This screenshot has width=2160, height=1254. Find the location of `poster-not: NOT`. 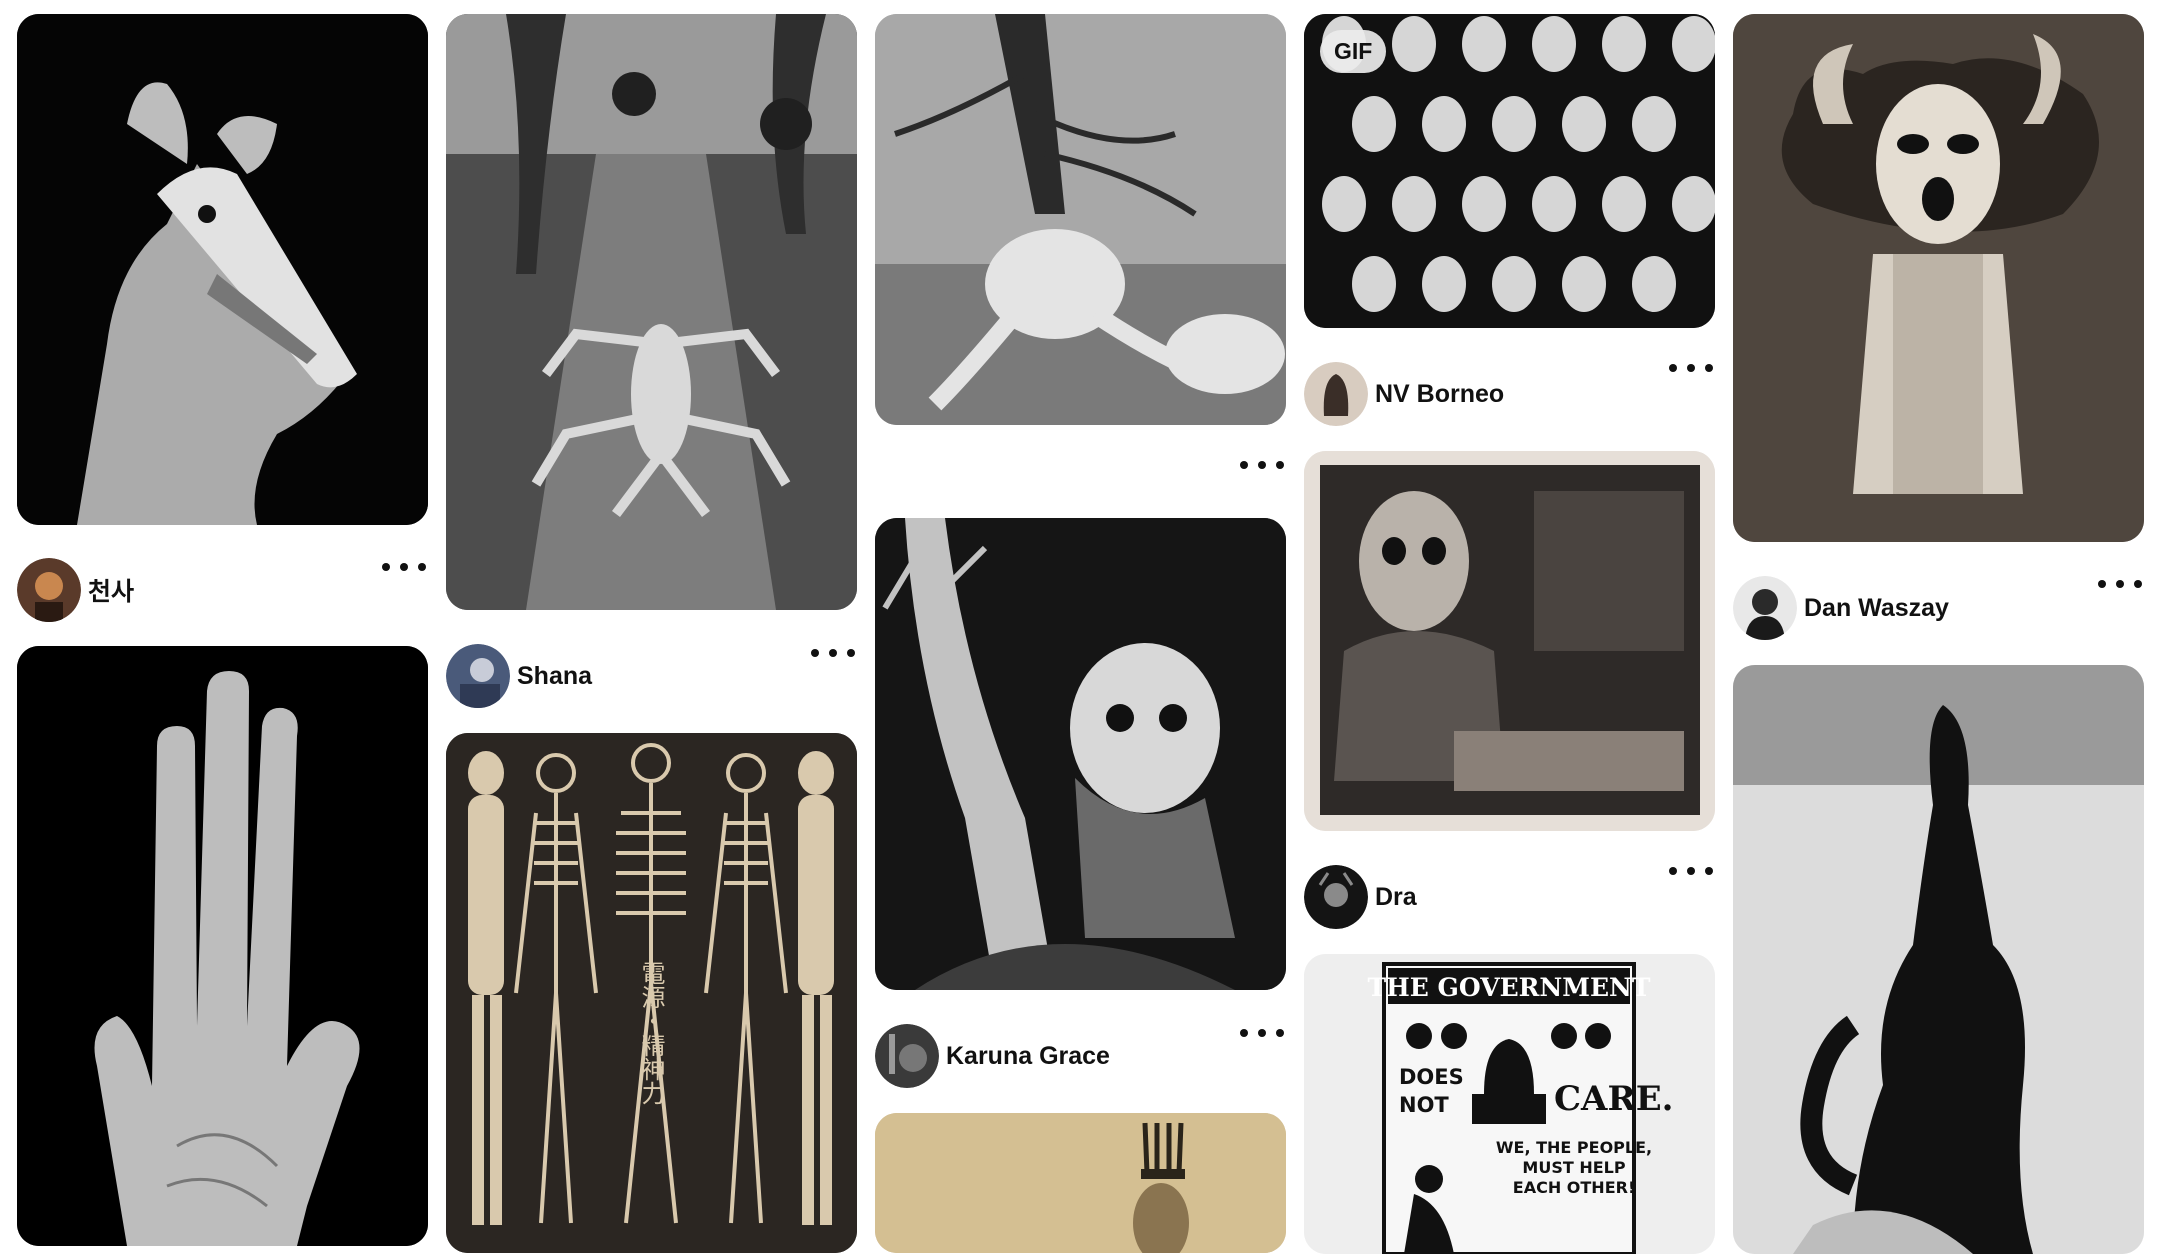

poster-not: NOT is located at coordinates (1424, 1105).